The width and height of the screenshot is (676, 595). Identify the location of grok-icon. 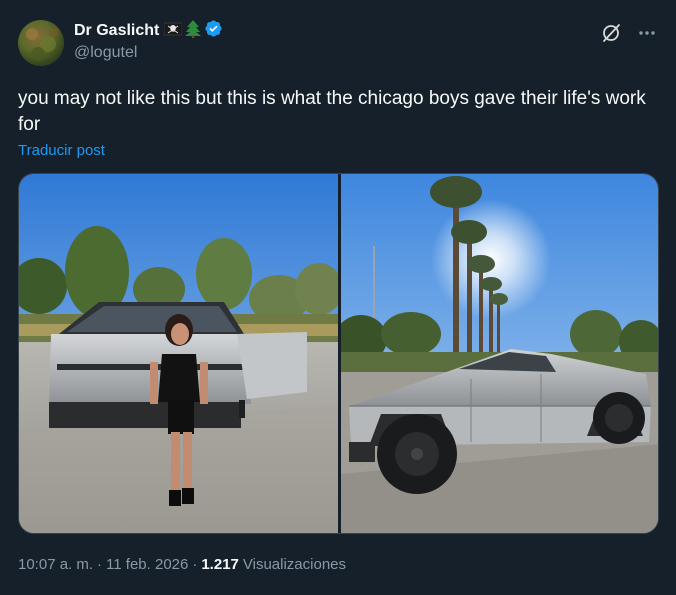
(611, 33).